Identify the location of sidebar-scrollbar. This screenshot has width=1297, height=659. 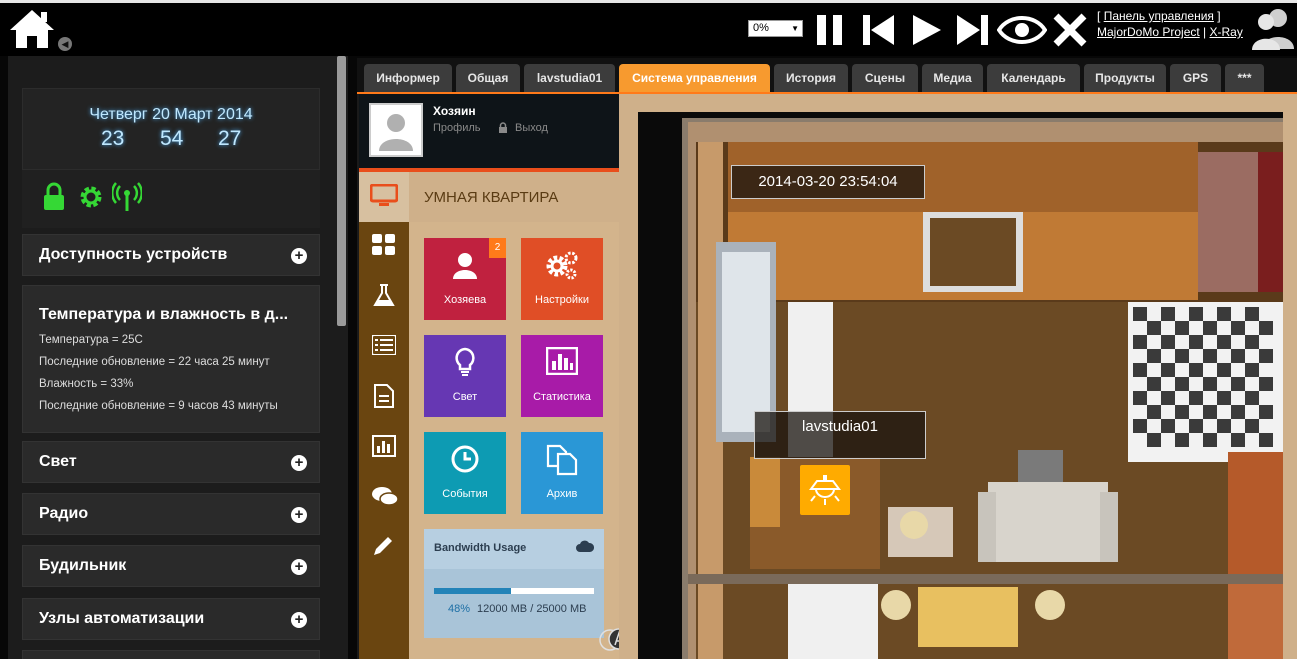
(341, 191).